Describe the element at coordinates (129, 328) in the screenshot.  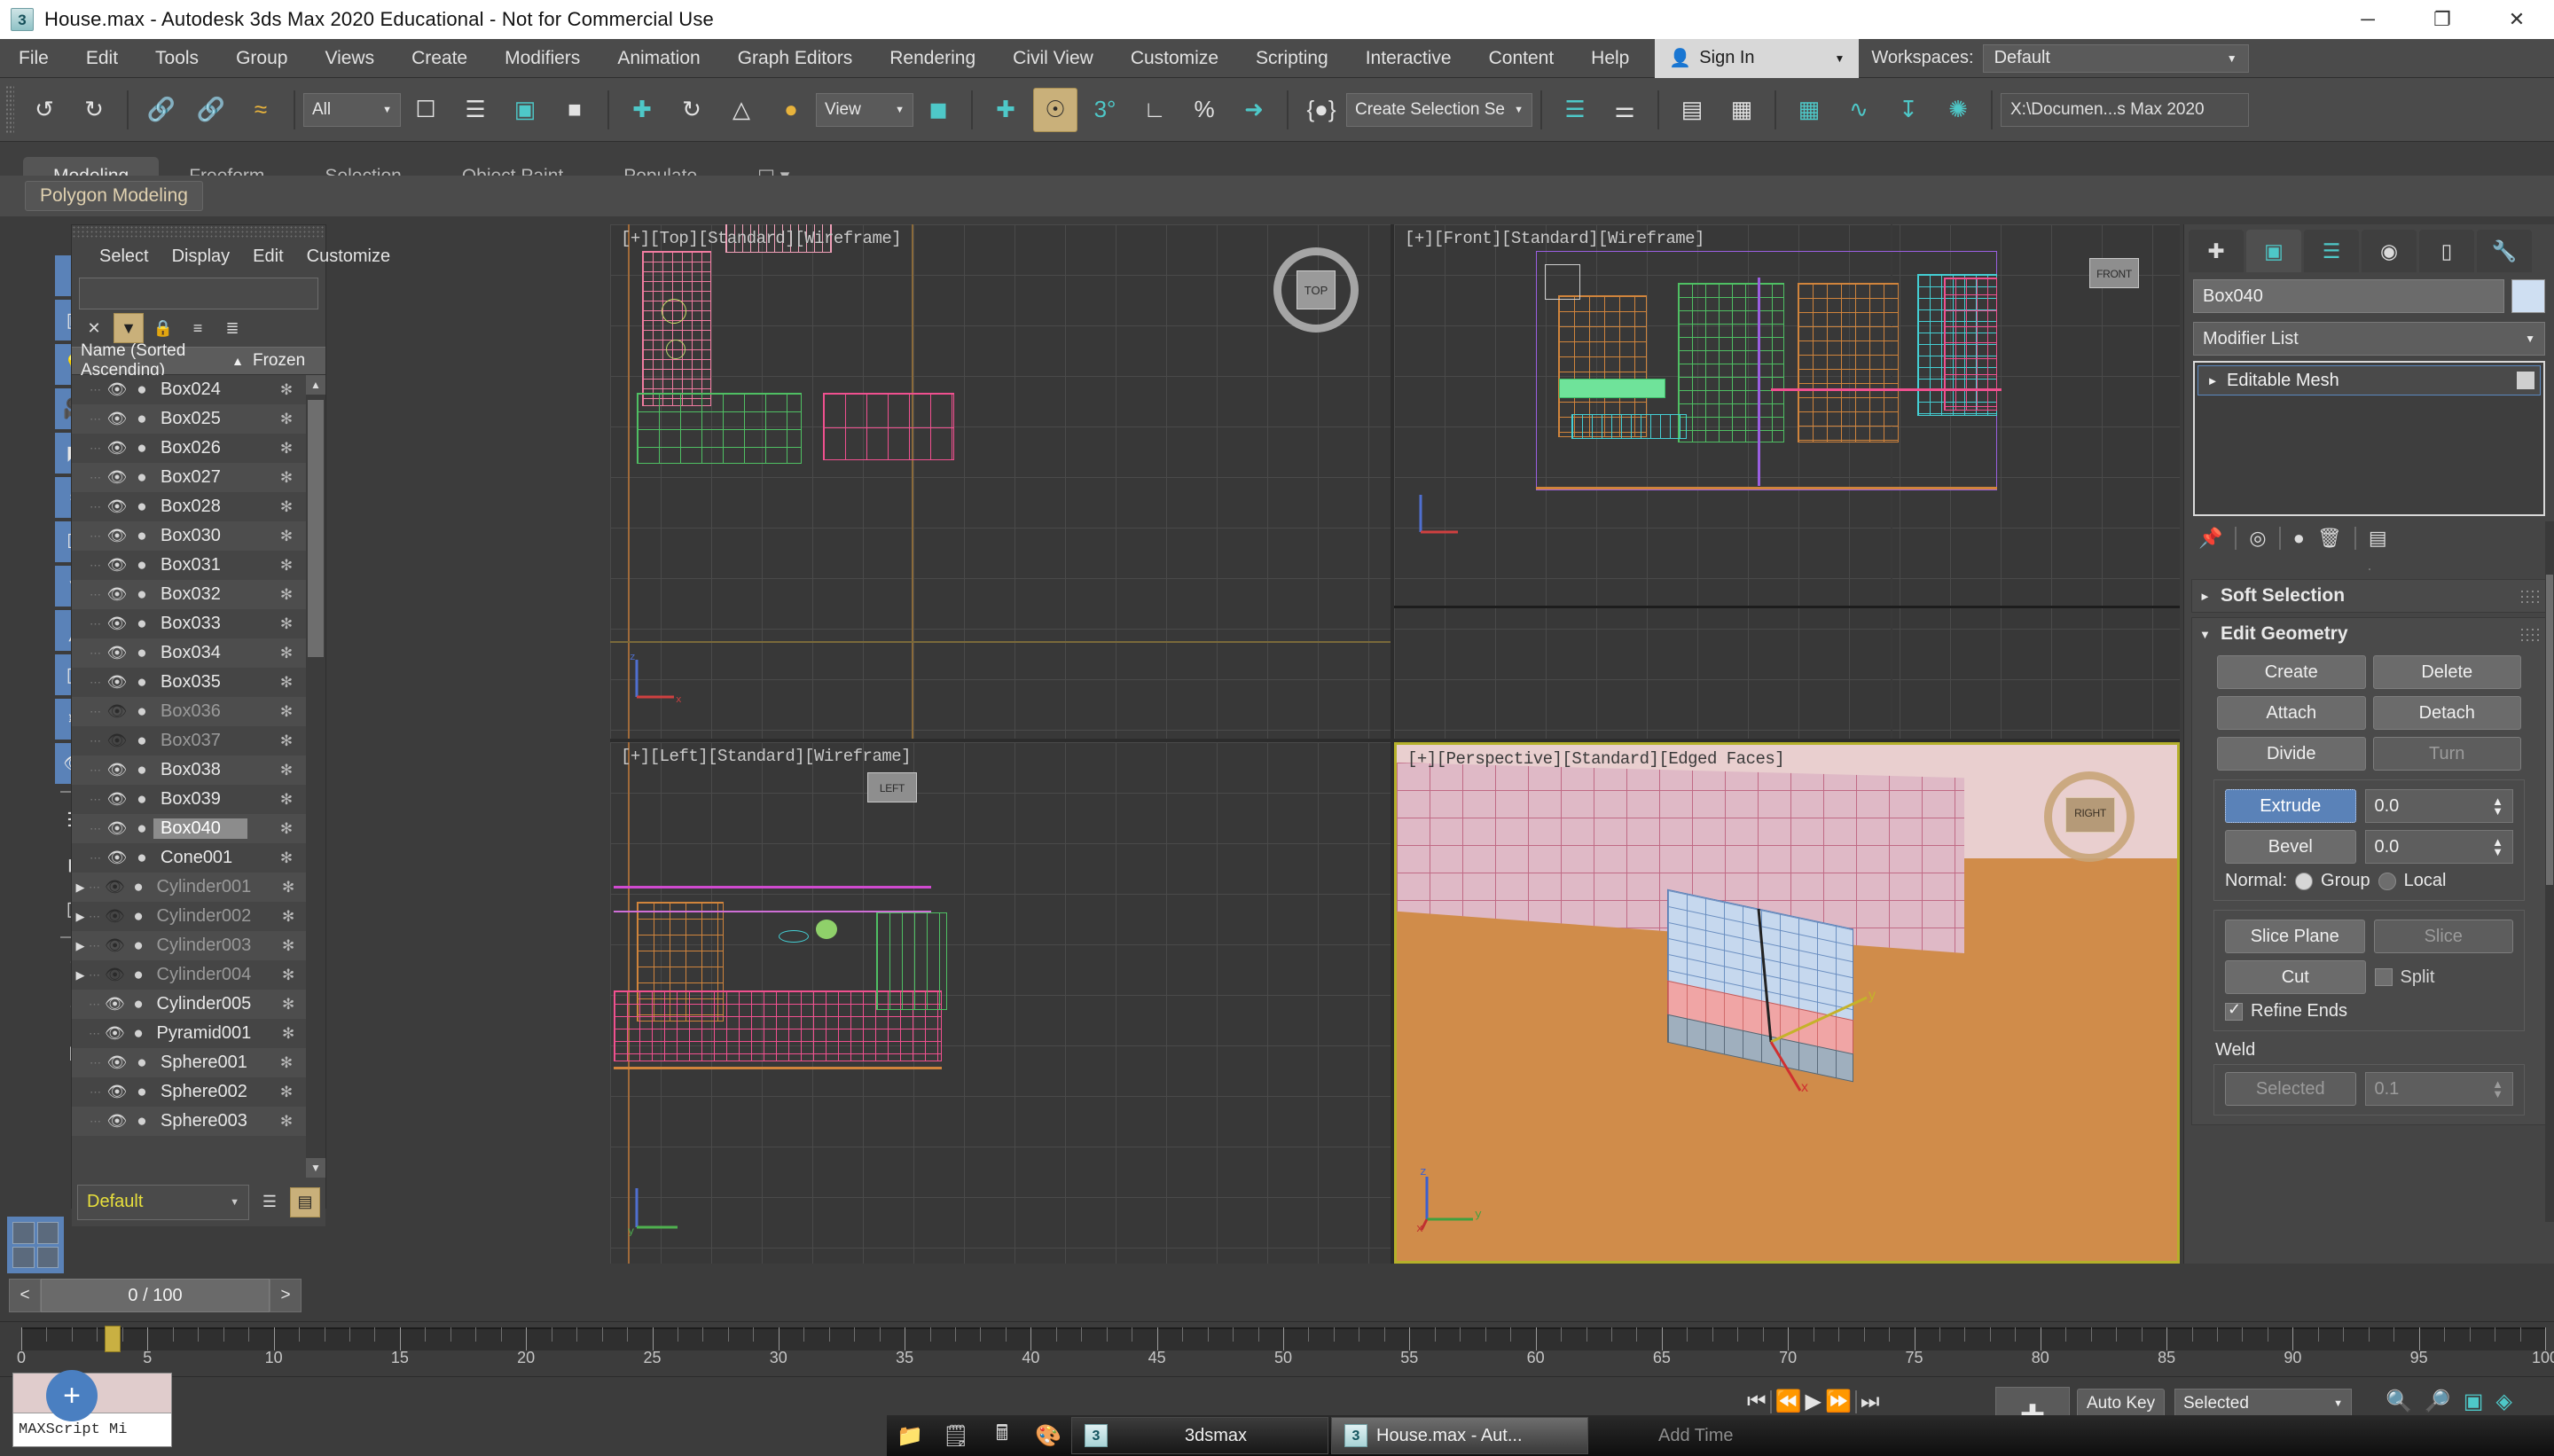
I see `filter-toggle-icon: ▼` at that location.